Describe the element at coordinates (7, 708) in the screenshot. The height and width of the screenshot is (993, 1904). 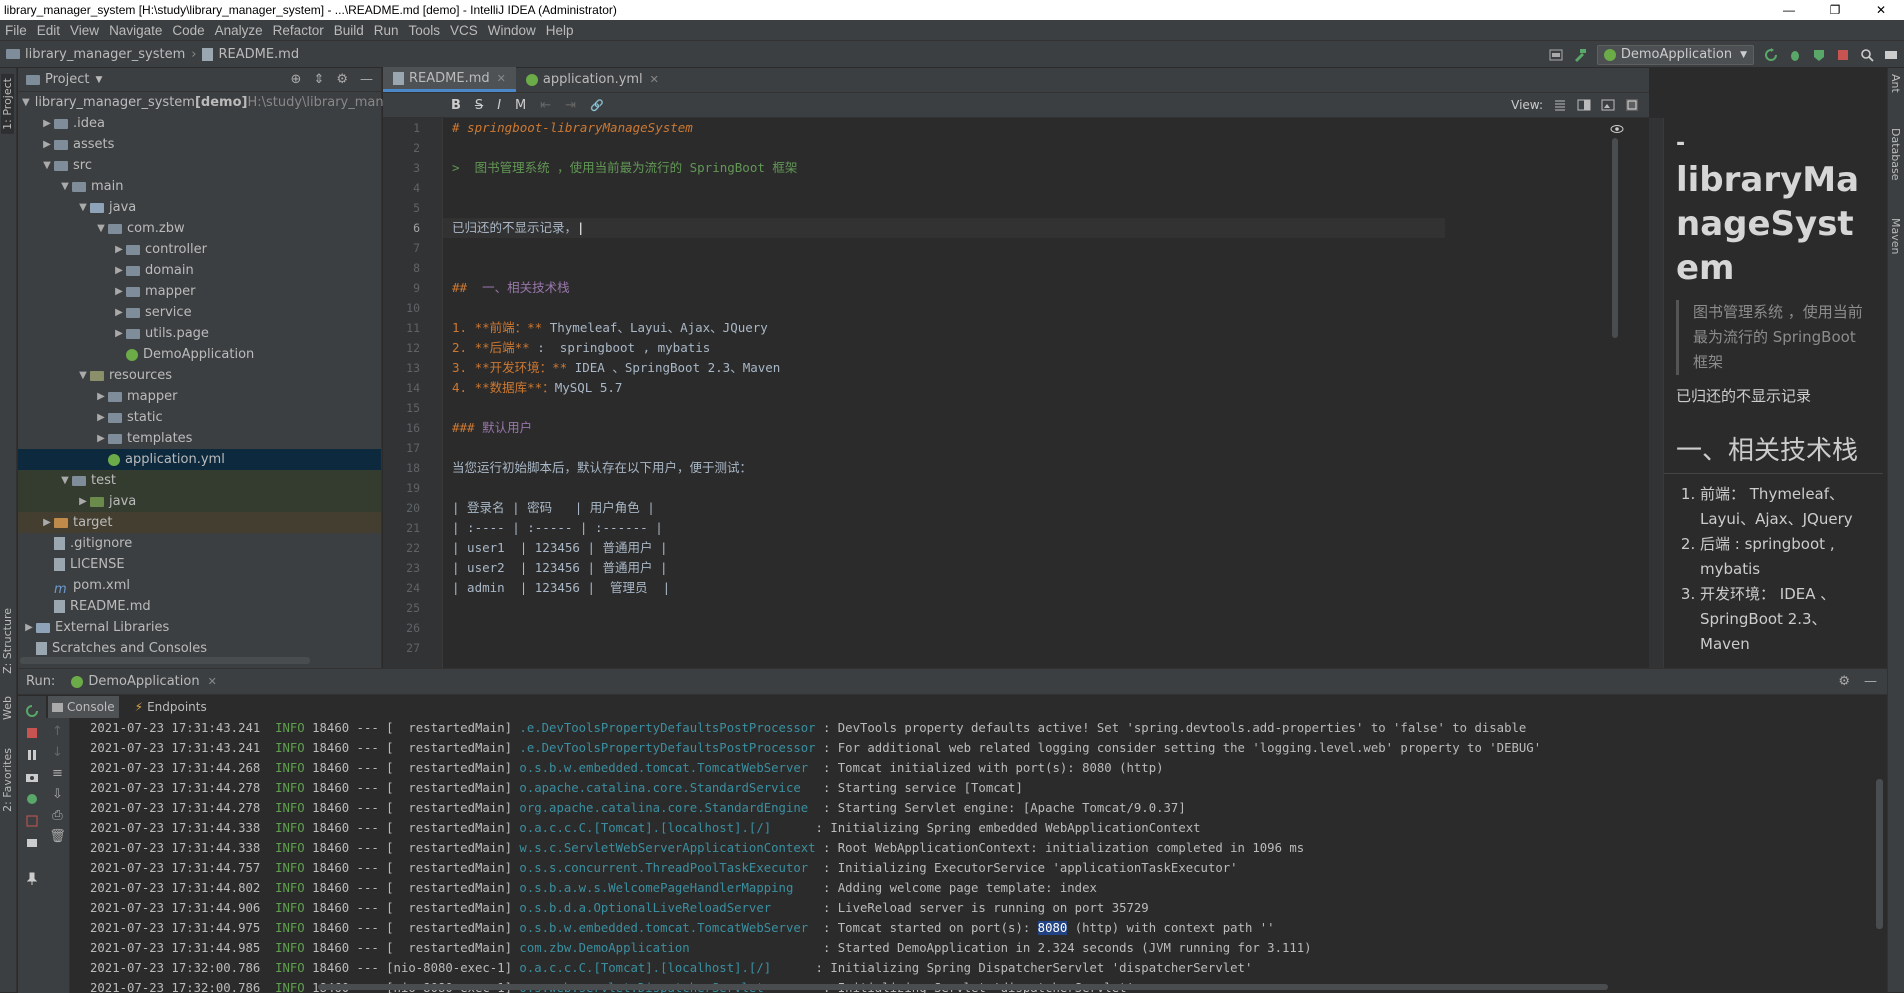
I see `web-tool-window-tab: Web` at that location.